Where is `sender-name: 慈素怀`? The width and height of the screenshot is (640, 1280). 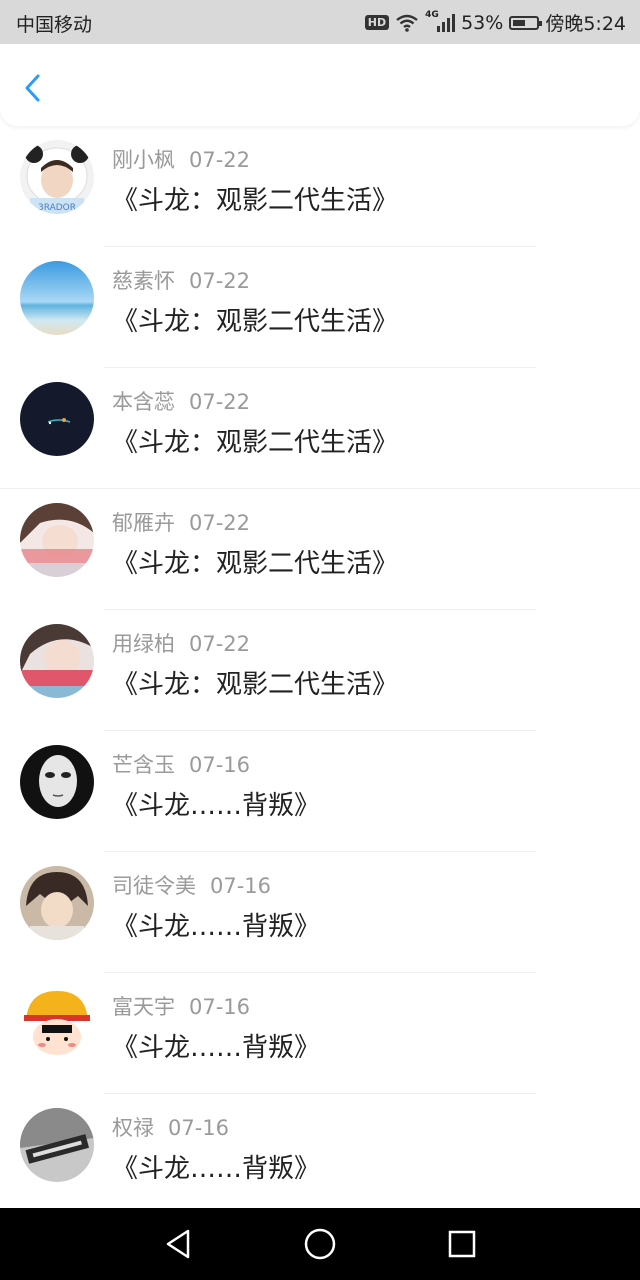 sender-name: 慈素怀 is located at coordinates (143, 281).